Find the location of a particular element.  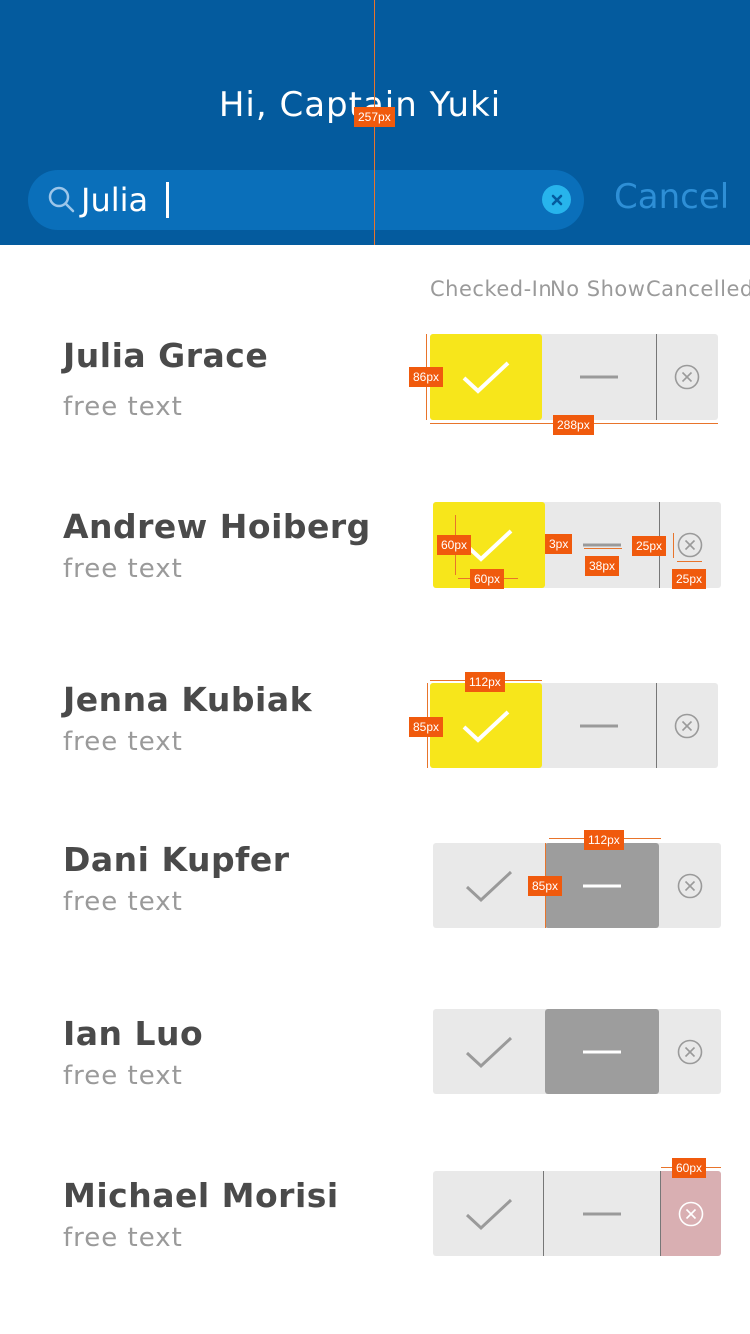

search-icon is located at coordinates (61, 199).